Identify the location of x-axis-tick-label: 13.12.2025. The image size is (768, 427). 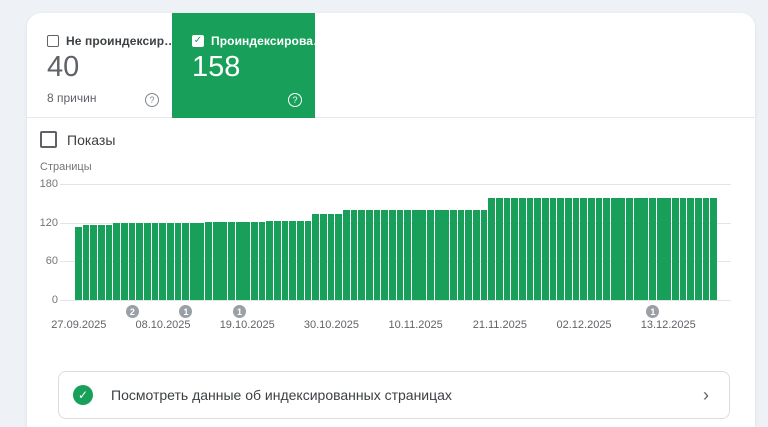
(668, 325).